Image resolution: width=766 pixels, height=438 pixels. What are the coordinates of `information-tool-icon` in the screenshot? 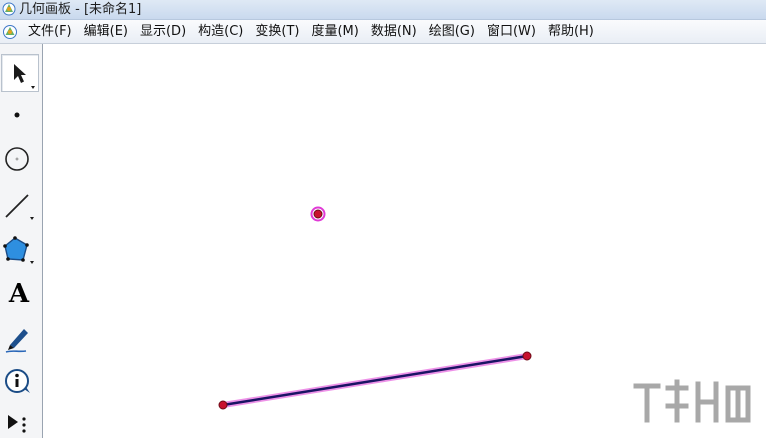 It's located at (17, 381).